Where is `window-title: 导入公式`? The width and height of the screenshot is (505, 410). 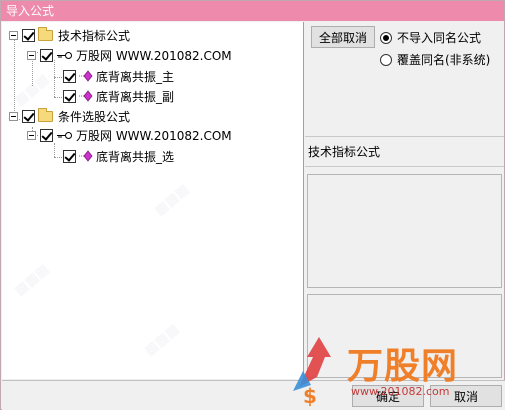 window-title: 导入公式 is located at coordinates (252, 11).